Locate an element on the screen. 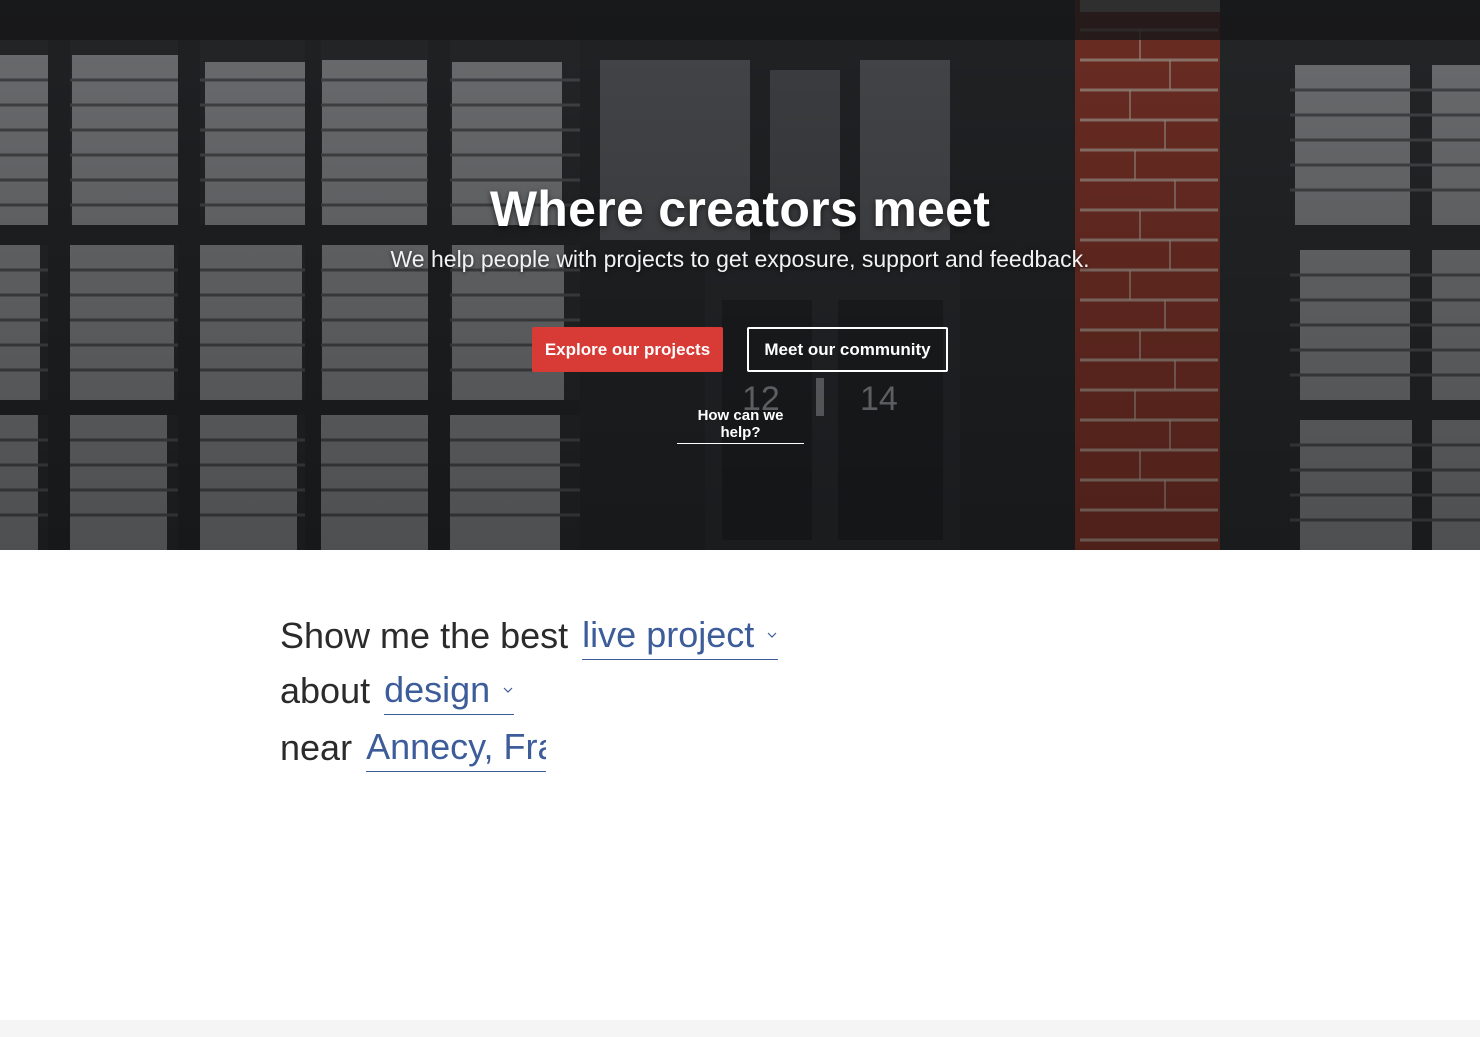 This screenshot has height=1037, width=1480. filter-line-project-type: Show me the best live project is located at coordinates (529, 632).